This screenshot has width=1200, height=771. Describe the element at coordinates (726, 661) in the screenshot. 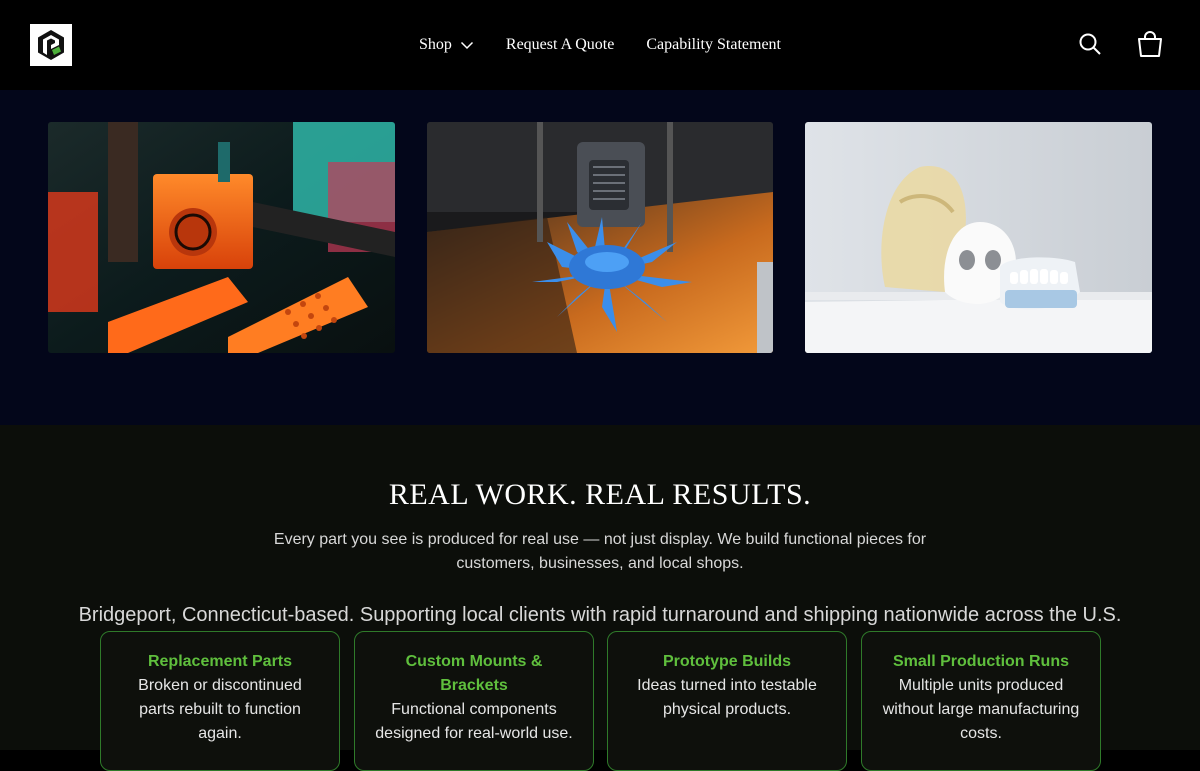

I see `card-title: Prototype Builds` at that location.